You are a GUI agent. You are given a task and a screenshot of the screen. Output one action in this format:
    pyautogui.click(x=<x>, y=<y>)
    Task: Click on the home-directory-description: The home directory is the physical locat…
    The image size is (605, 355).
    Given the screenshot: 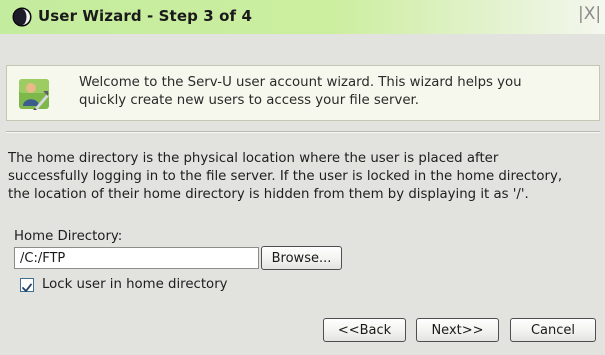 What is the action you would take?
    pyautogui.click(x=306, y=177)
    